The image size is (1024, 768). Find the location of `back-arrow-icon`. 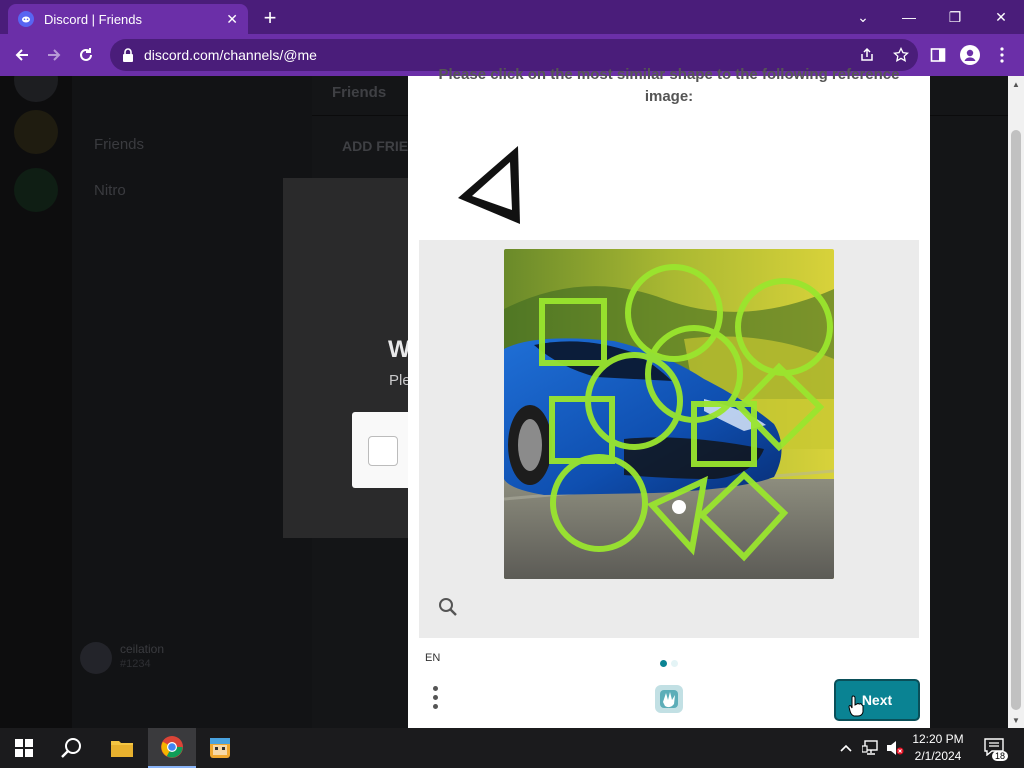

back-arrow-icon is located at coordinates (21, 55).